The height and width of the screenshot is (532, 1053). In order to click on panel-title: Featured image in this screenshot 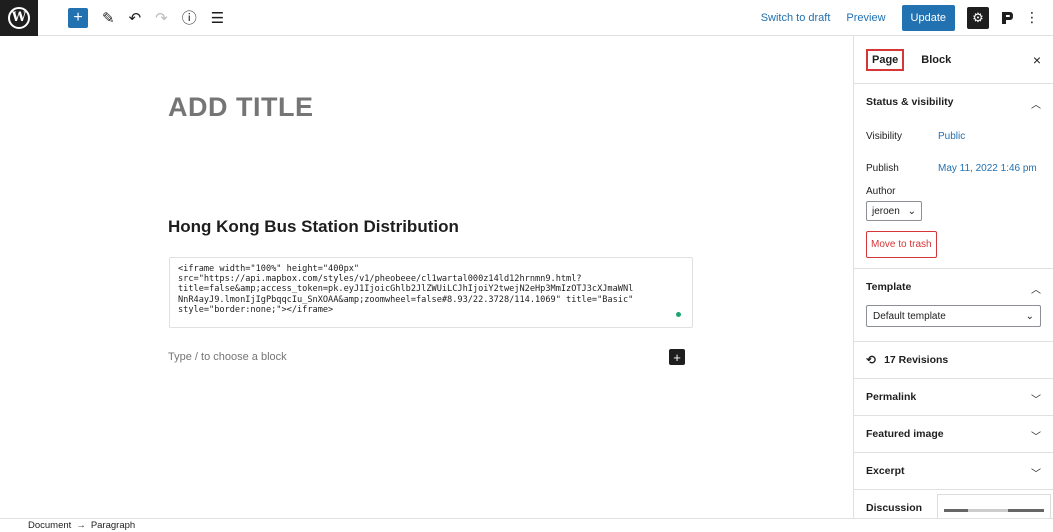, I will do `click(905, 434)`.